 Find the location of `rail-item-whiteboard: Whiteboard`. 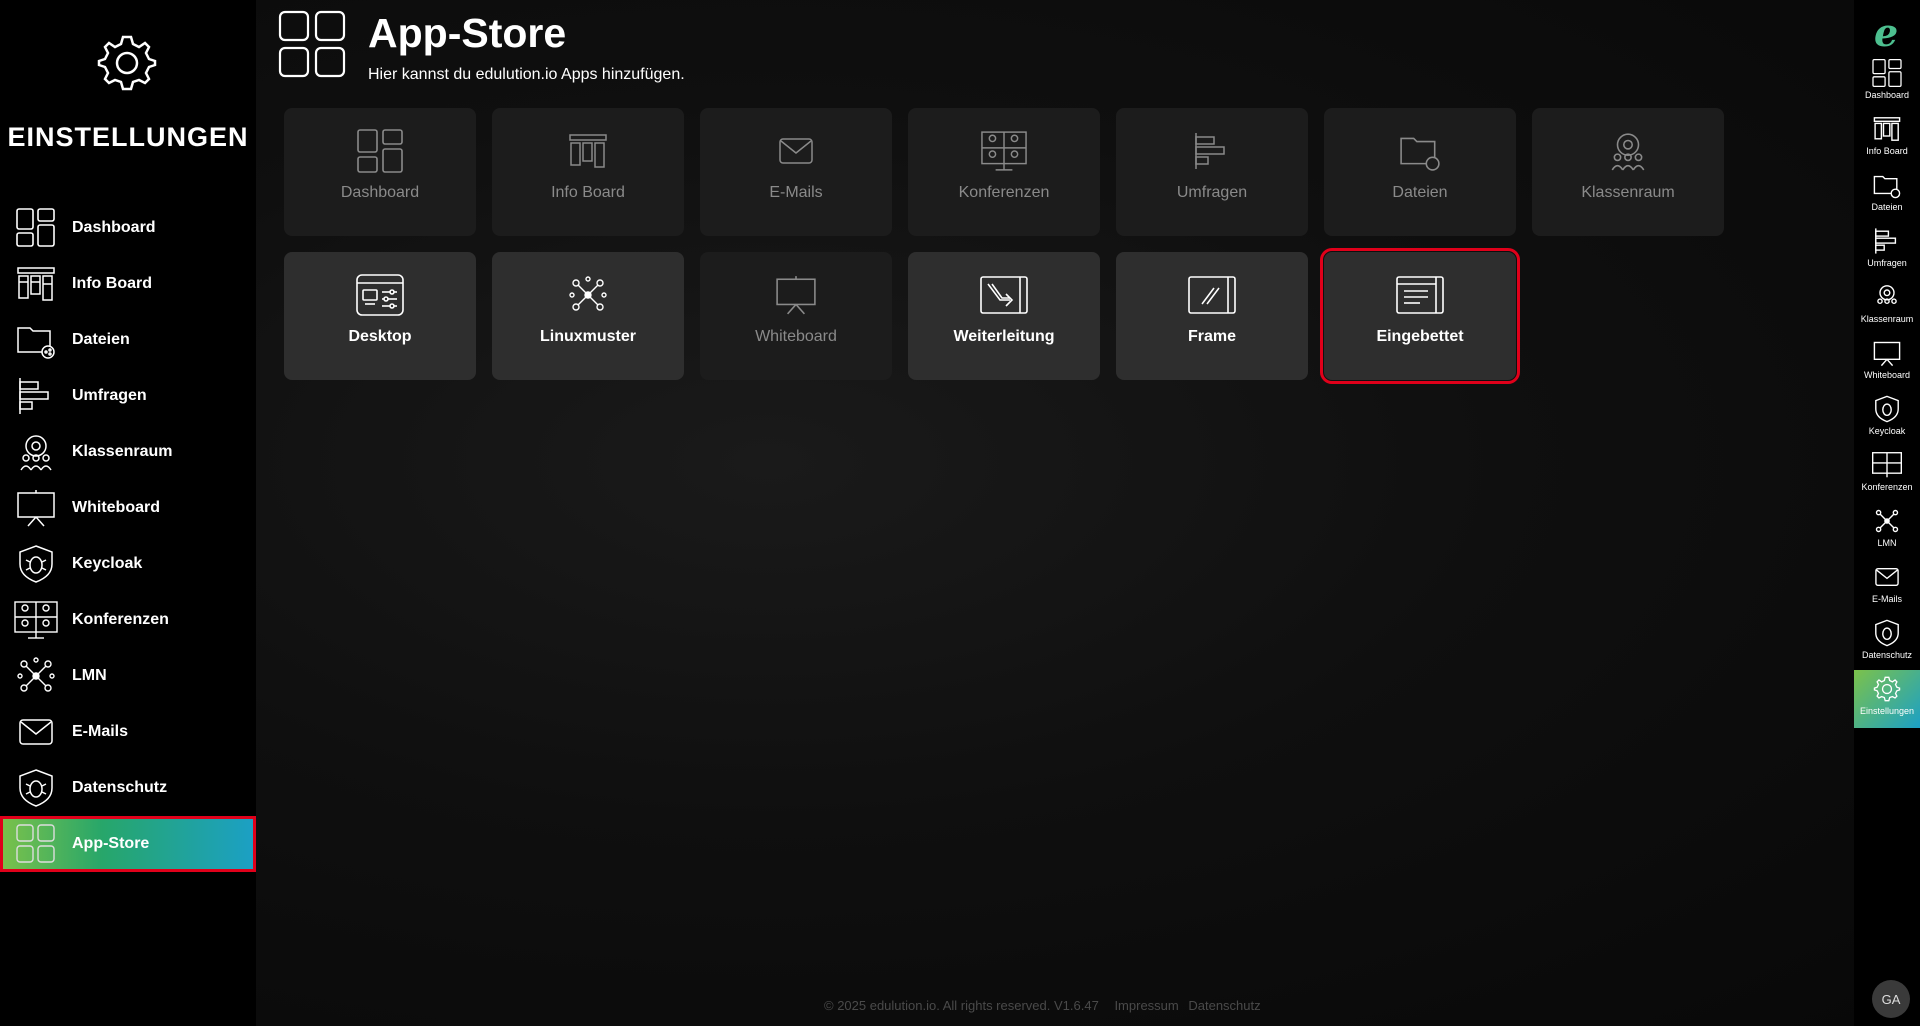

rail-item-whiteboard: Whiteboard is located at coordinates (1887, 361).